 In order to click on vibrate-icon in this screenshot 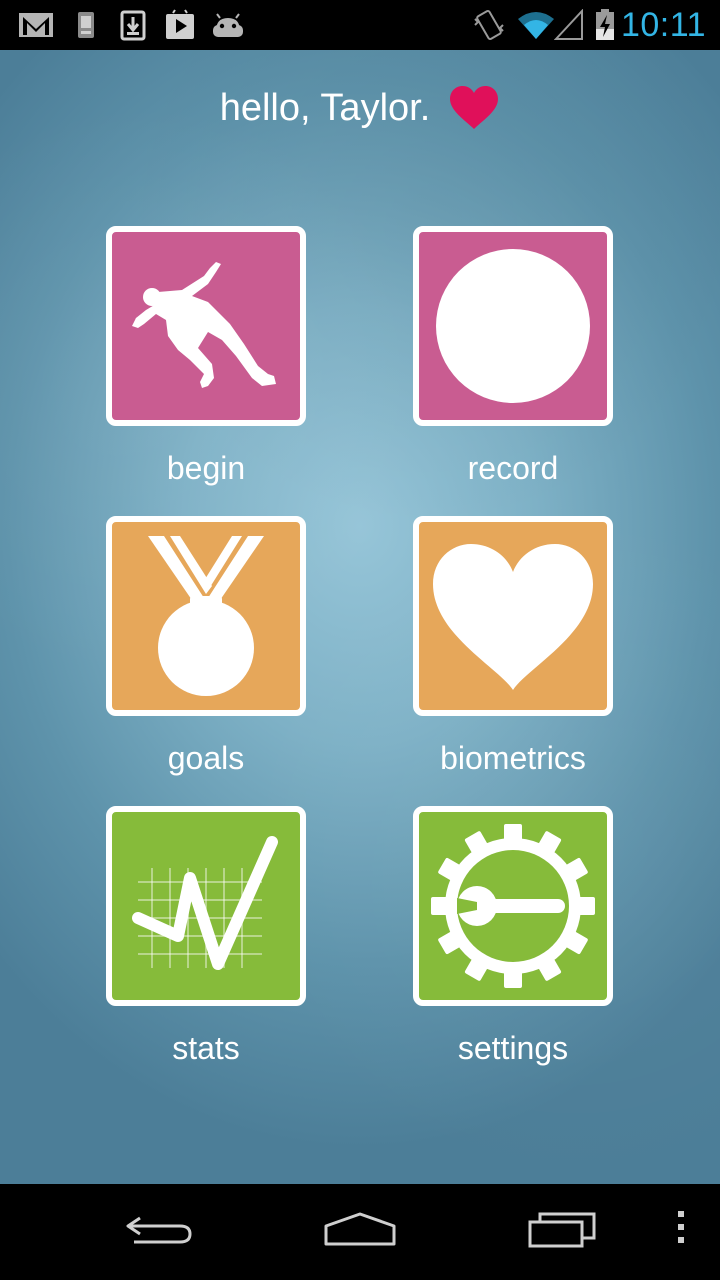, I will do `click(489, 25)`.